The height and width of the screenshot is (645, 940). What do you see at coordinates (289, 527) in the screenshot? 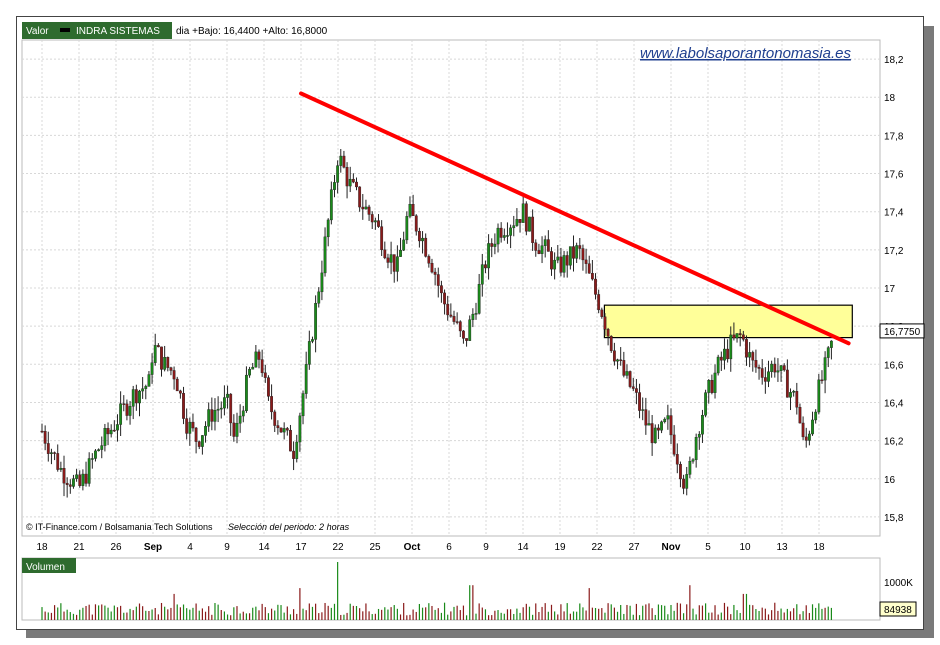
I see `period-text: Selección del periodo: 2 horas` at bounding box center [289, 527].